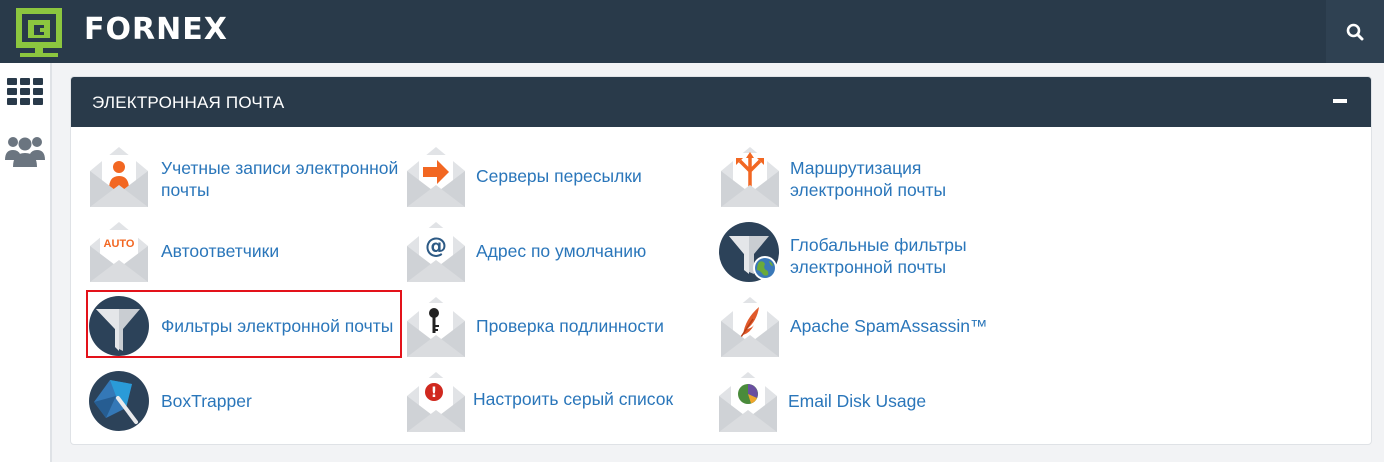 Image resolution: width=1384 pixels, height=462 pixels. I want to click on boxtrapper-icon, so click(119, 401).